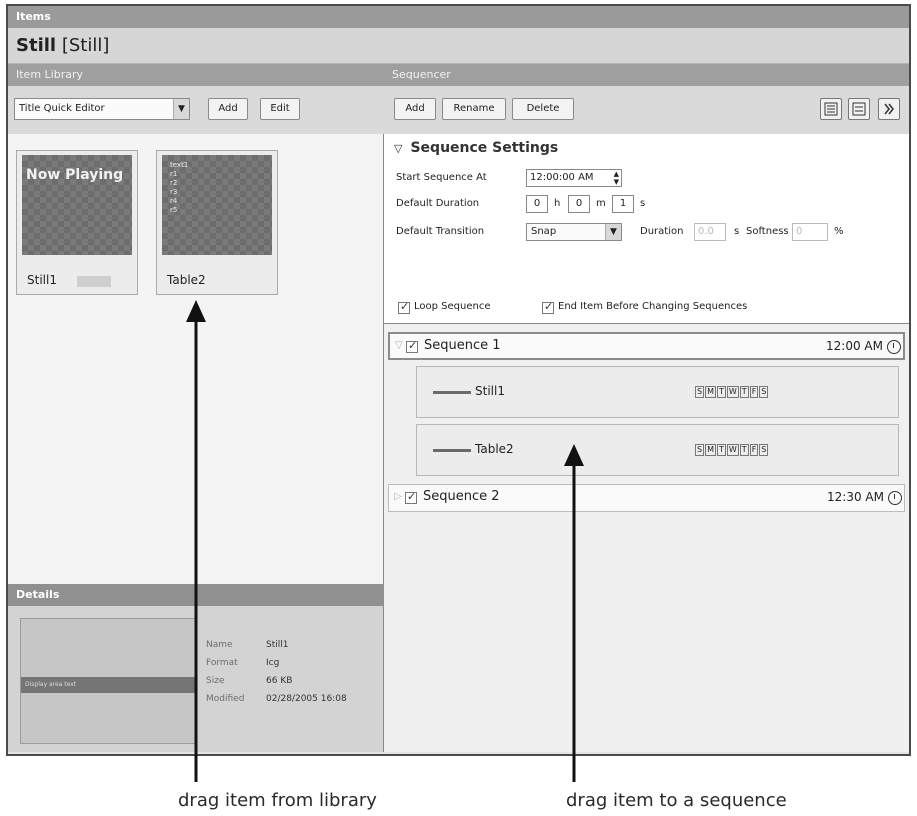 The image size is (917, 816). Describe the element at coordinates (277, 645) in the screenshot. I see `detail-value: Still1` at that location.